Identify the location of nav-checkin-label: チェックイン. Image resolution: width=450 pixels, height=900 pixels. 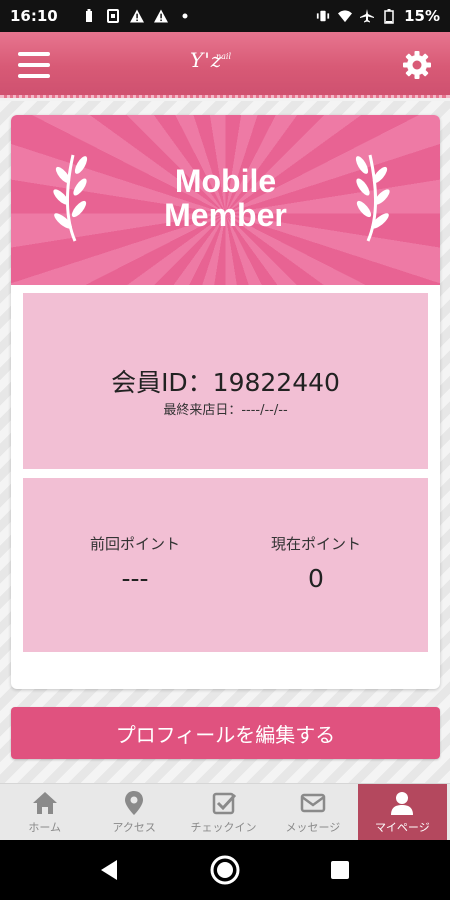
(223, 827).